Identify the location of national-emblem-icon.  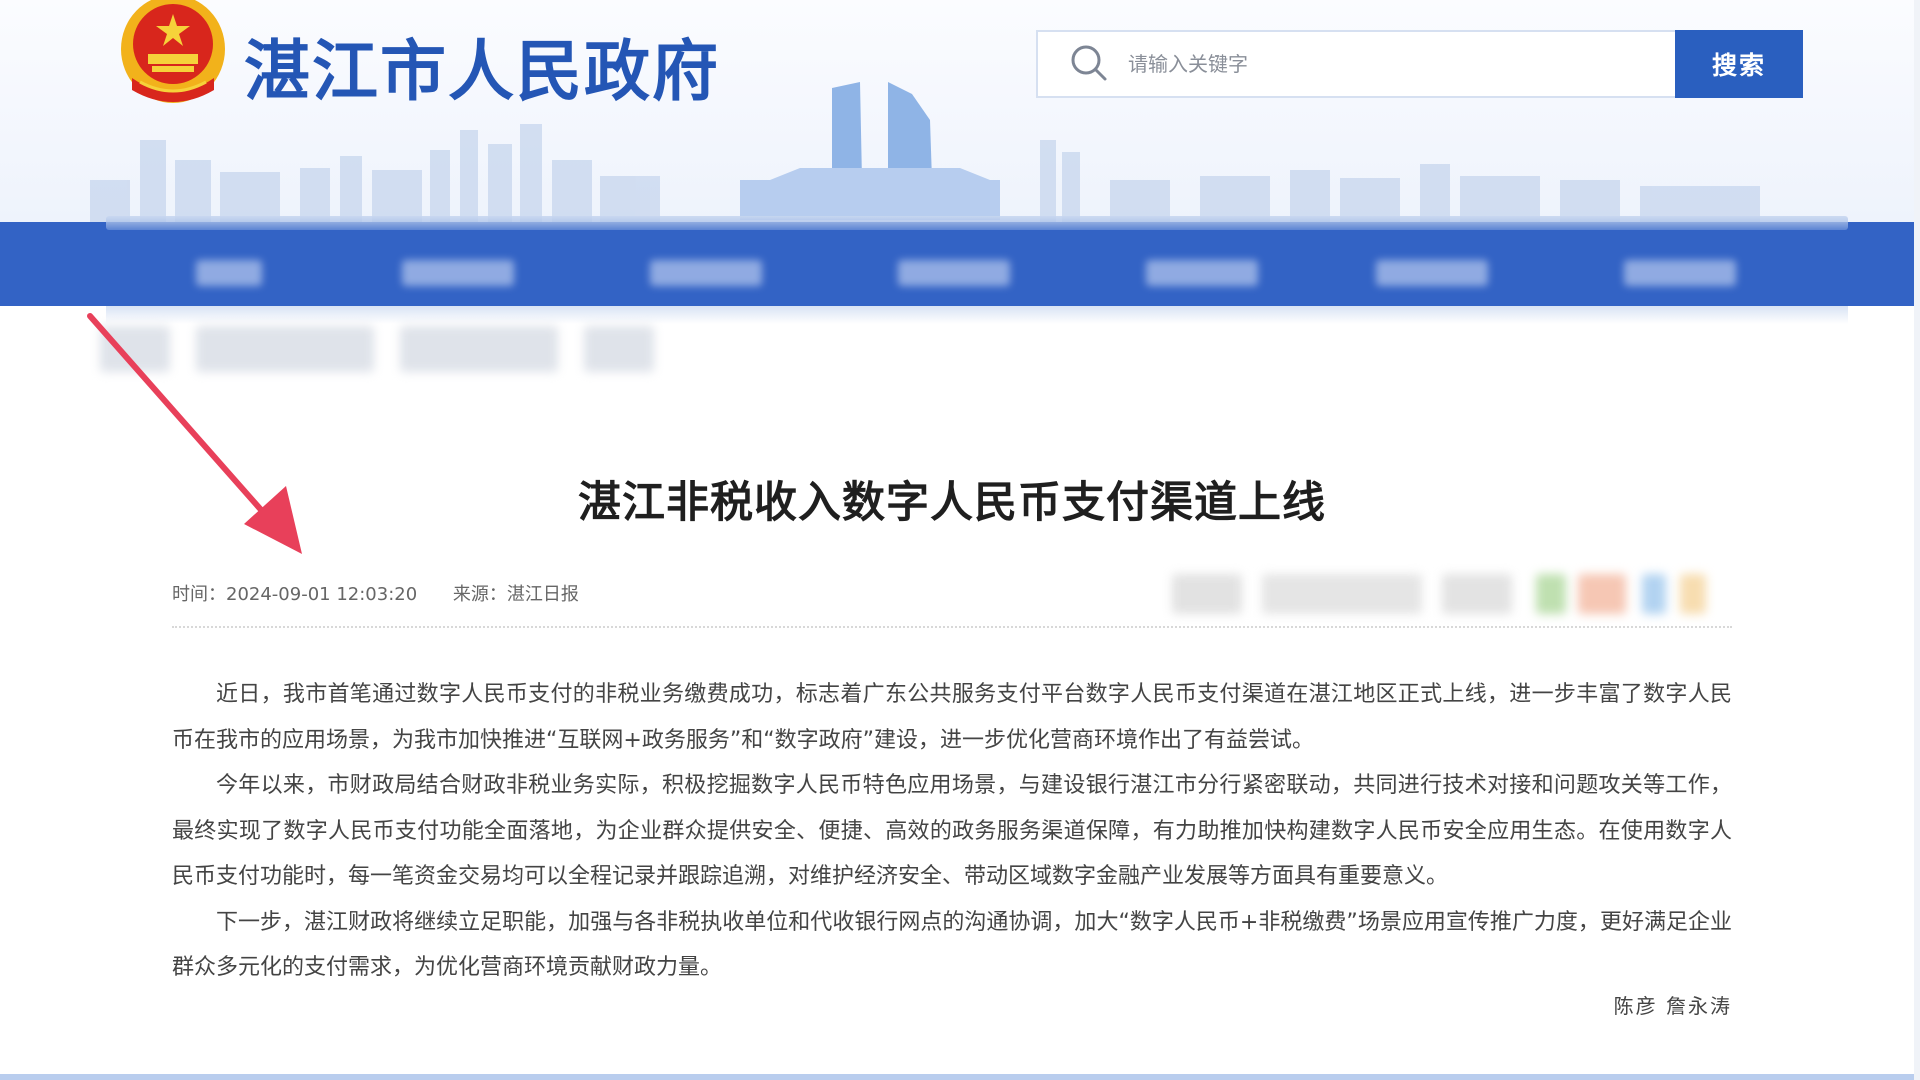
(173, 51).